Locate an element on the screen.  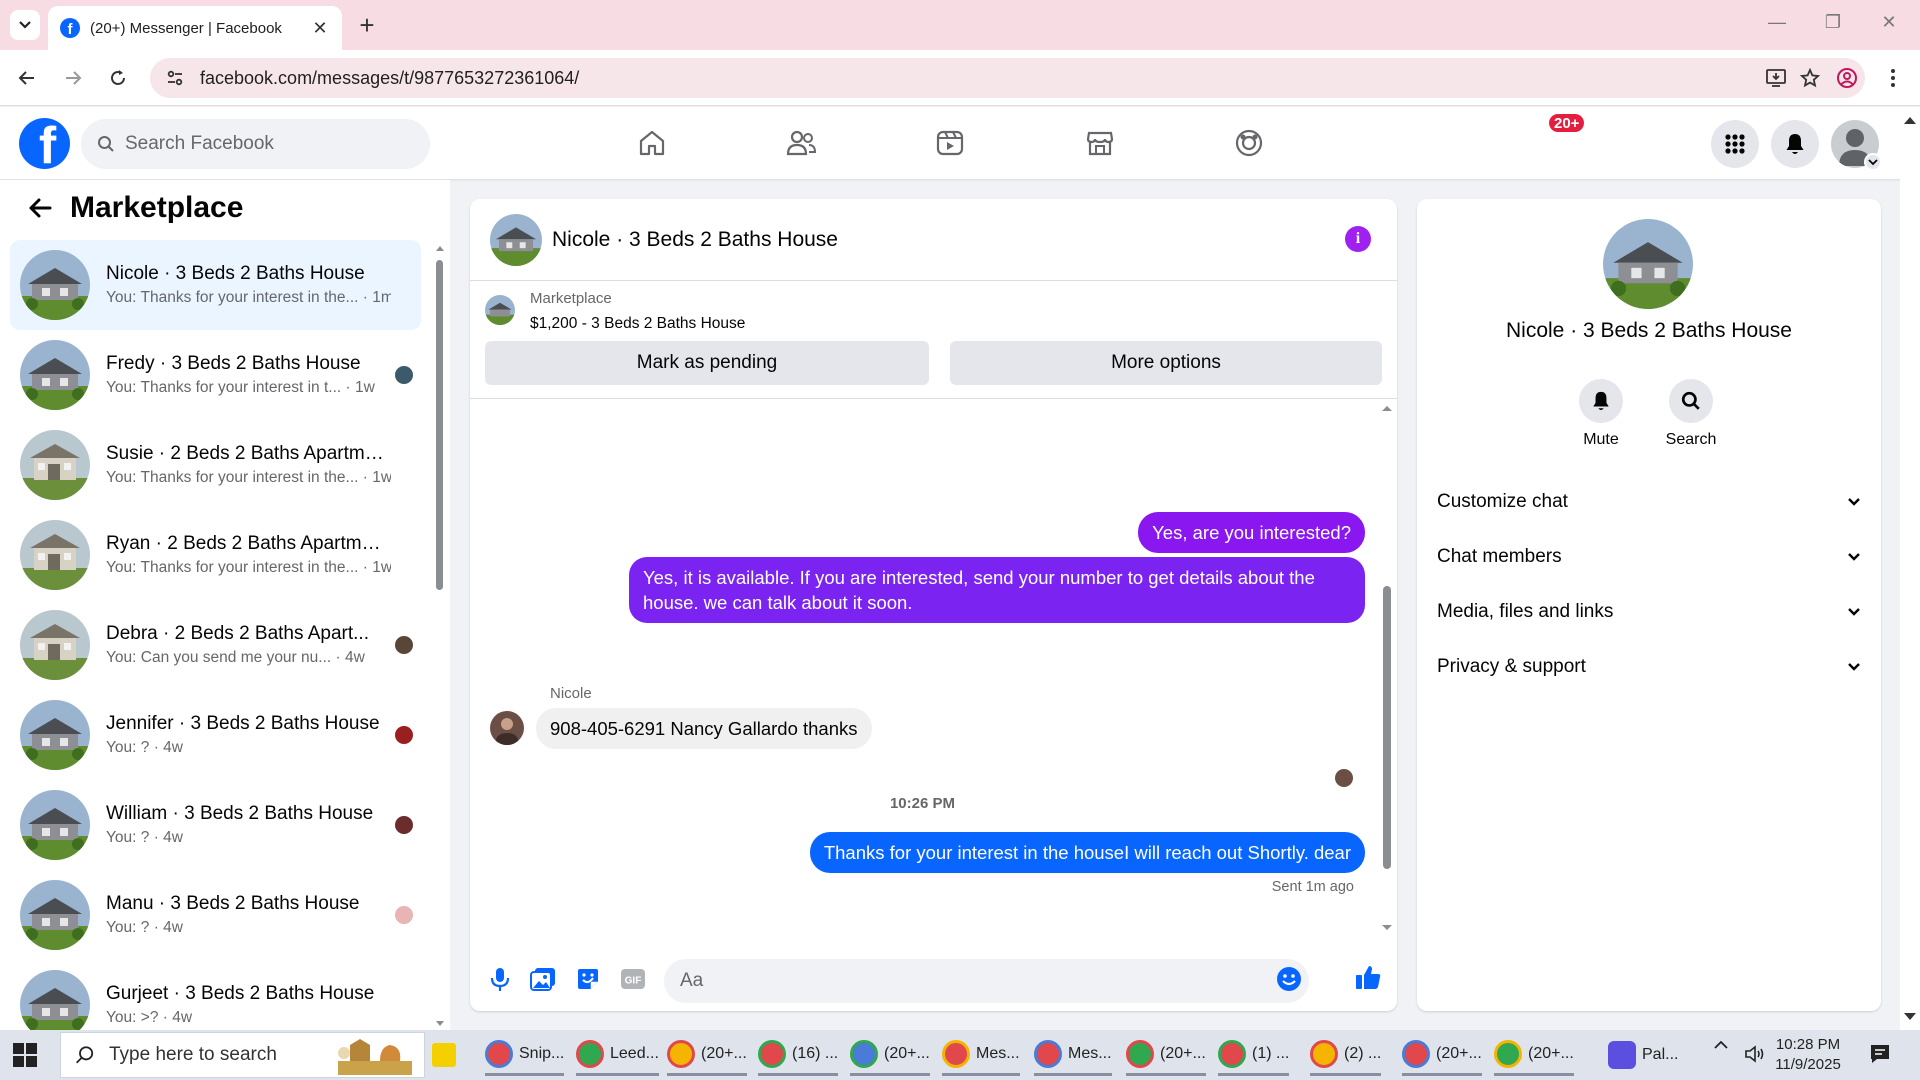
chat-scrollbar is located at coordinates (1387, 671).